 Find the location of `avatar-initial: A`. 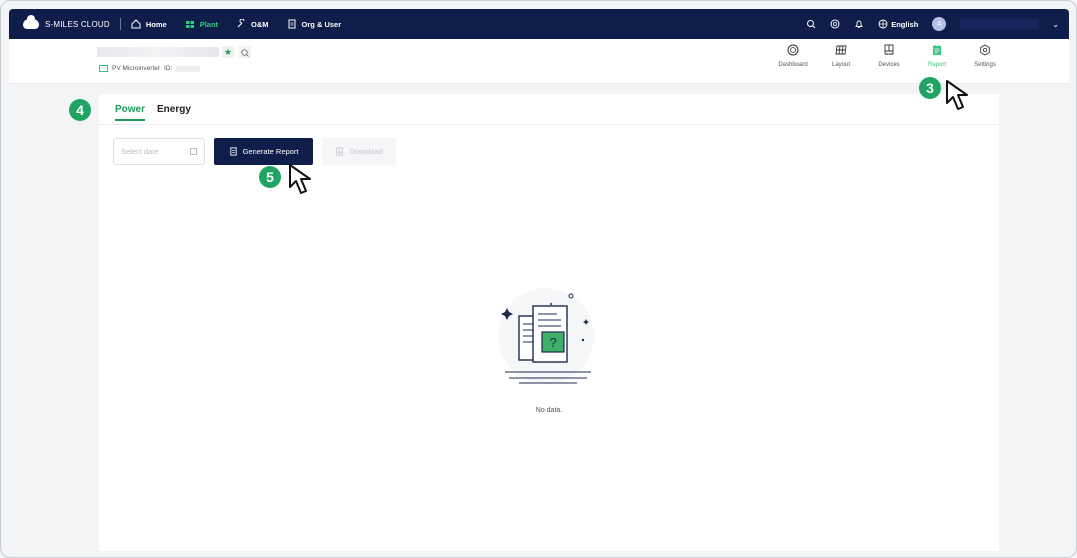

avatar-initial: A is located at coordinates (939, 24).